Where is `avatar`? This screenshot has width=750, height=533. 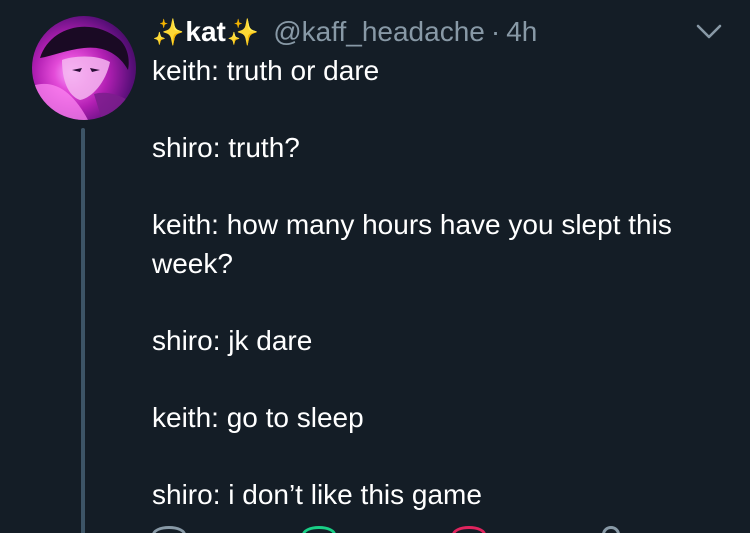
avatar is located at coordinates (84, 68).